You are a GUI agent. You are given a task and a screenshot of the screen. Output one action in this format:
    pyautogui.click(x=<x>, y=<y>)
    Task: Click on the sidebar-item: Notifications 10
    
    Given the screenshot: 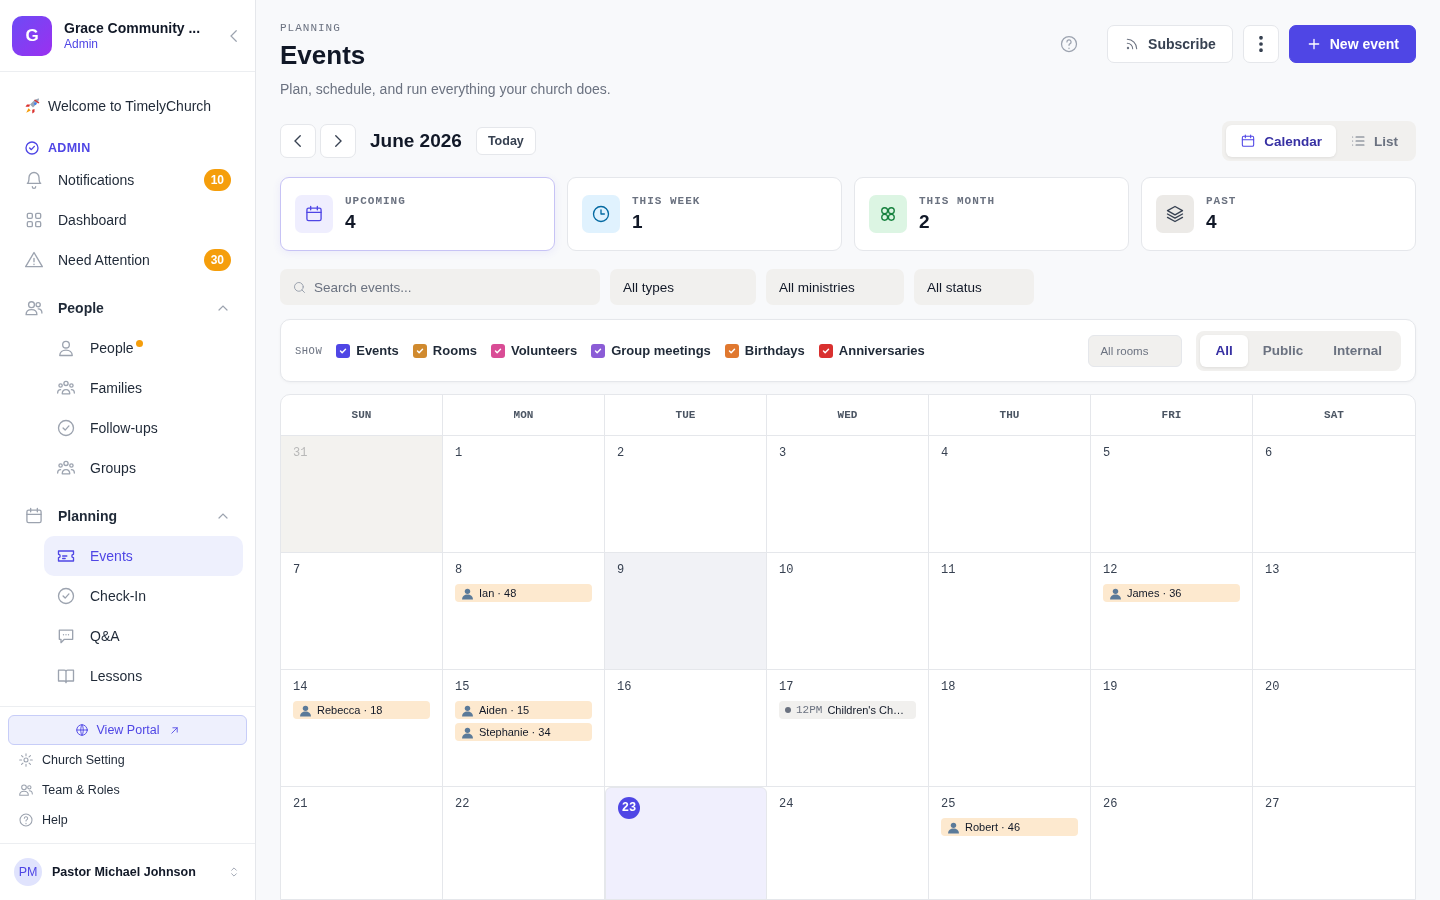 What is the action you would take?
    pyautogui.click(x=127, y=180)
    